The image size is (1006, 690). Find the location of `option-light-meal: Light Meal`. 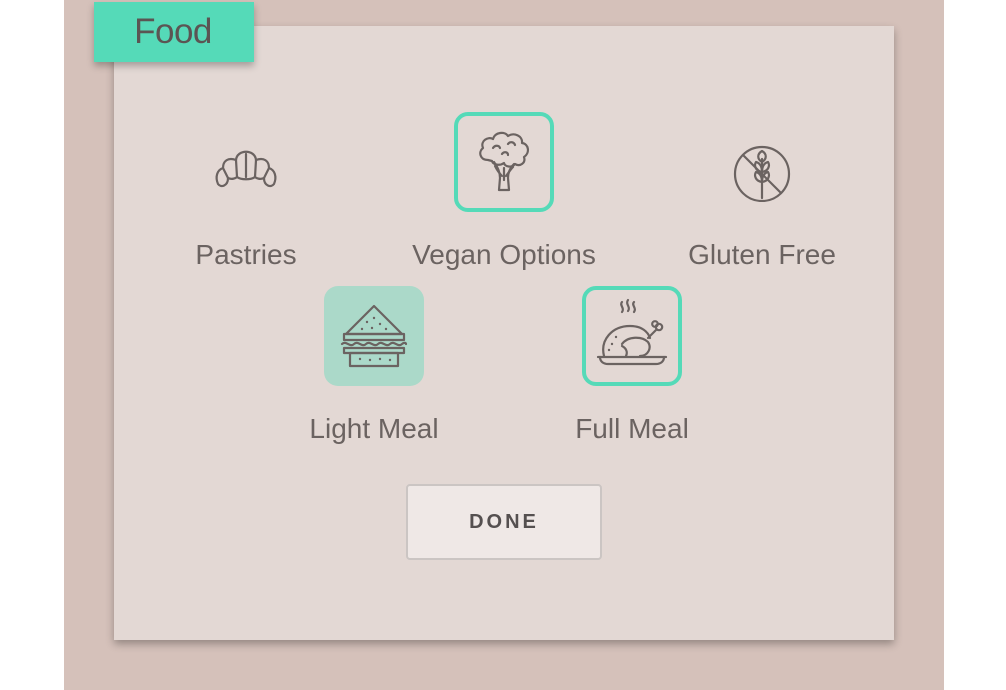

option-light-meal: Light Meal is located at coordinates (374, 371).